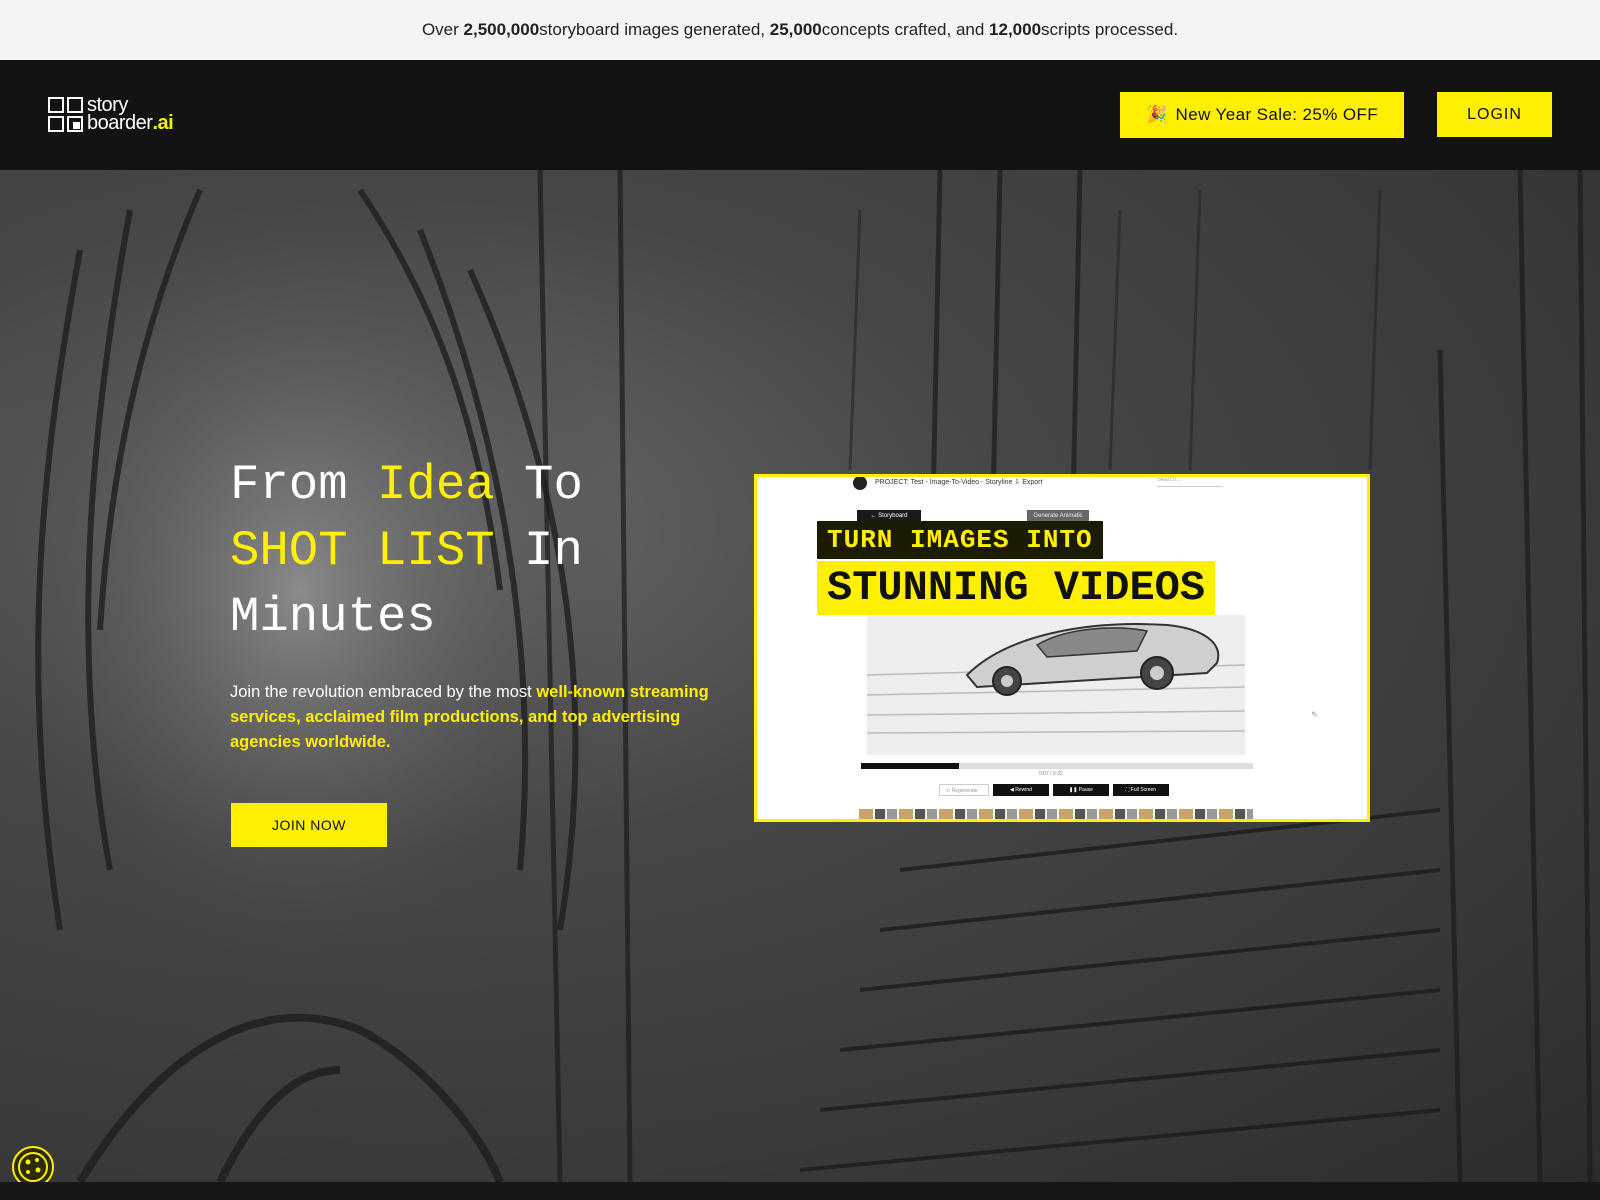  I want to click on announcement-concepts-label: concepts crafted, and, so click(903, 29).